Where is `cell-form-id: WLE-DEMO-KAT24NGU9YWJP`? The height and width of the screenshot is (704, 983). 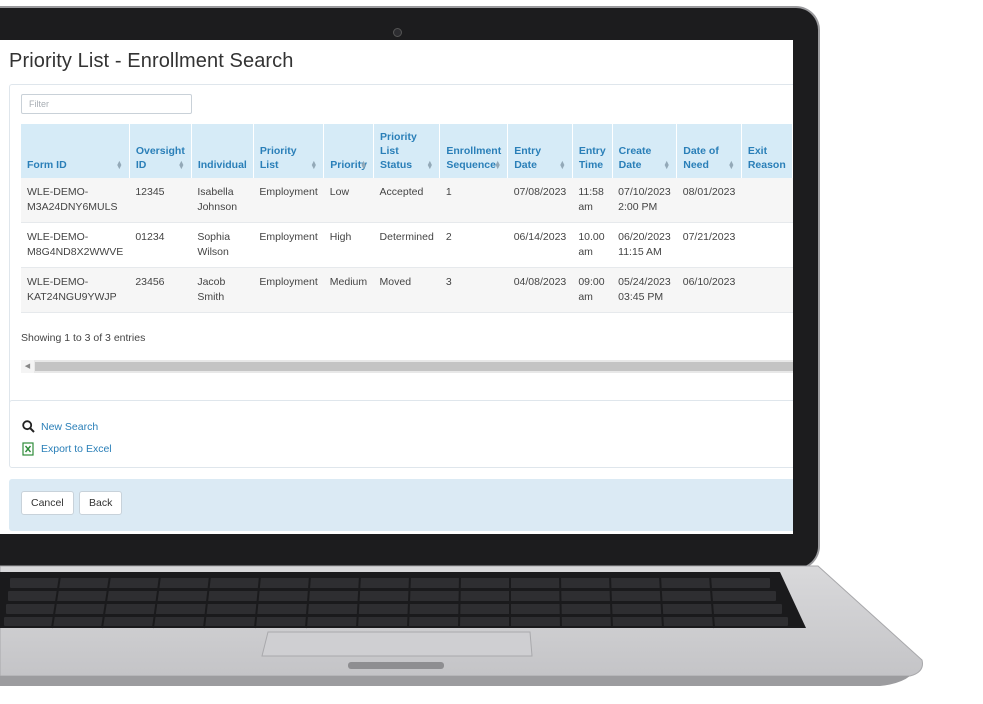 cell-form-id: WLE-DEMO-KAT24NGU9YWJP is located at coordinates (75, 290).